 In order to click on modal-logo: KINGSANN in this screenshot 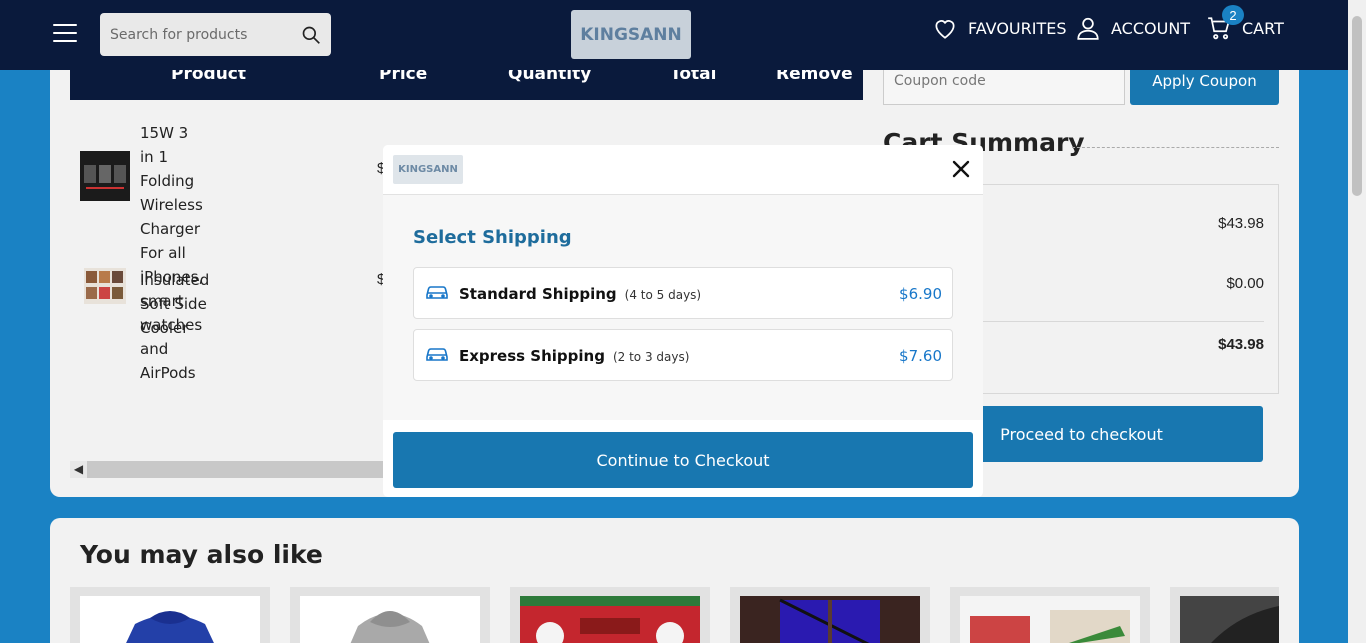, I will do `click(428, 169)`.